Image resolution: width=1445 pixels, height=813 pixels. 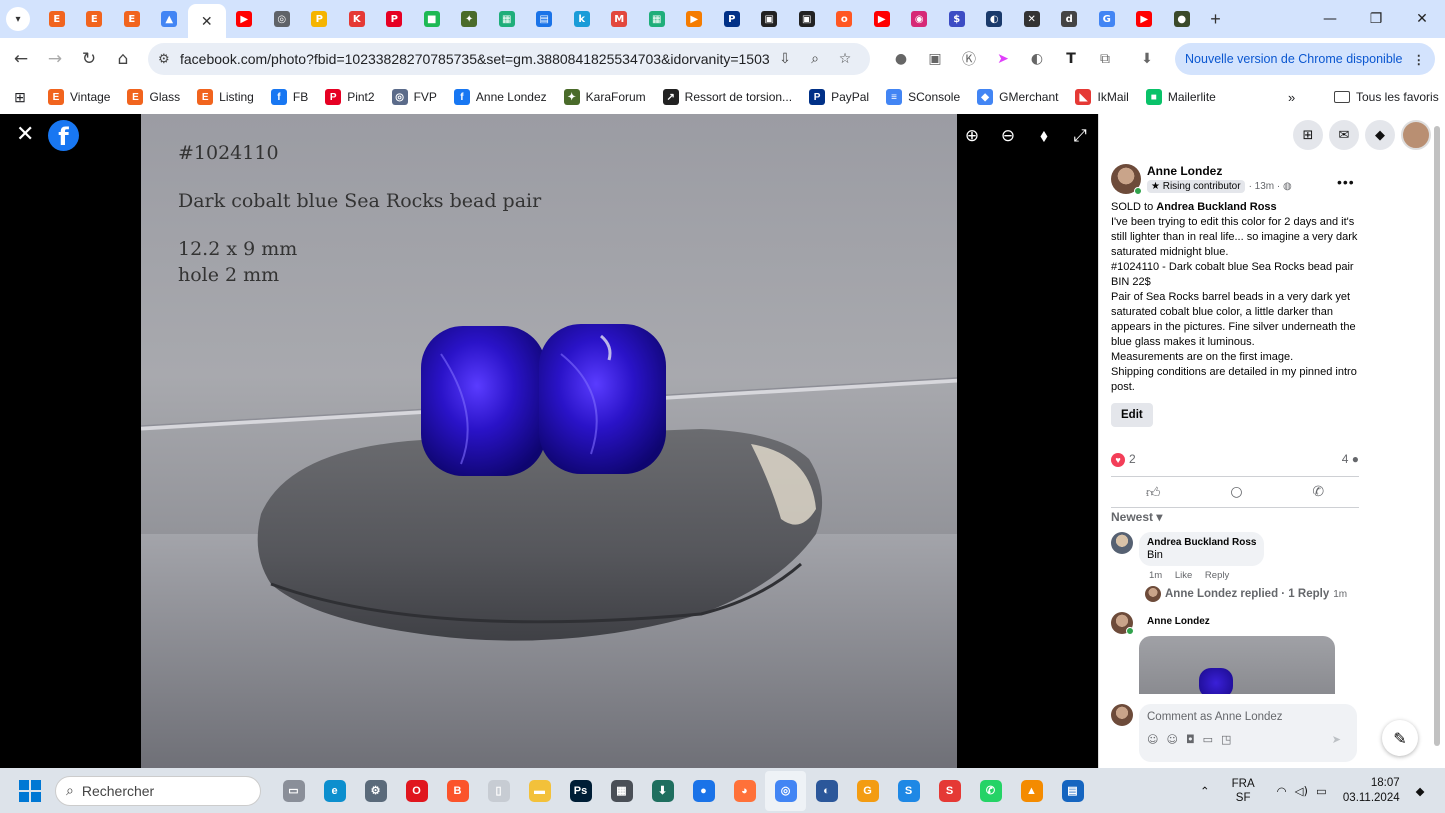 What do you see at coordinates (1246, 594) in the screenshot?
I see `view-replies-link: Anne Londez replied · 1 Reply 1m` at bounding box center [1246, 594].